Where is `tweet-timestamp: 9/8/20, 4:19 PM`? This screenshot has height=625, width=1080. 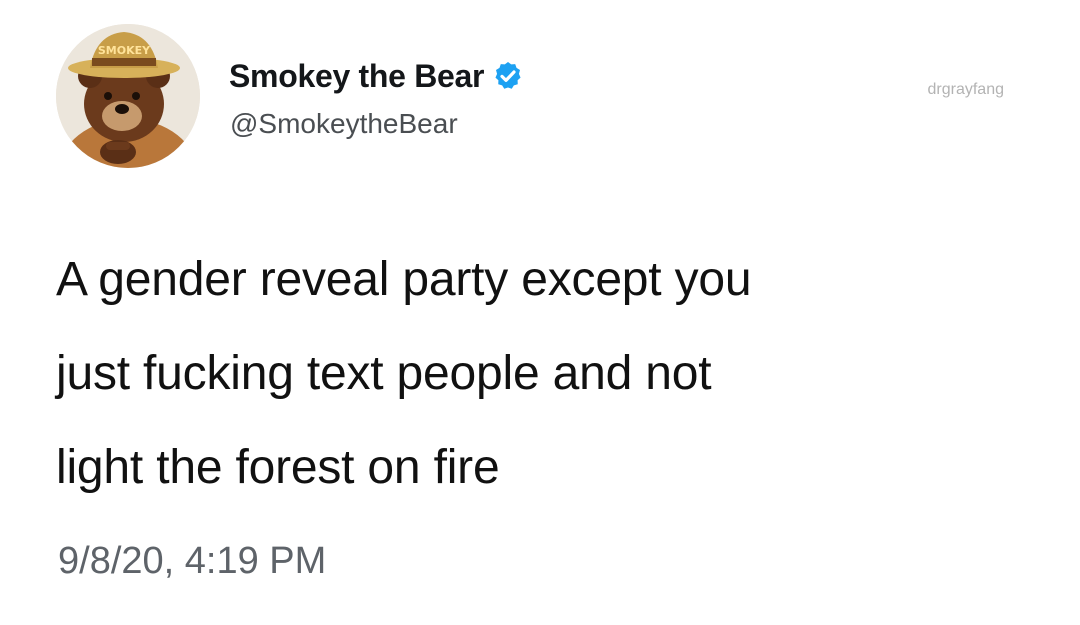
tweet-timestamp: 9/8/20, 4:19 PM is located at coordinates (192, 561).